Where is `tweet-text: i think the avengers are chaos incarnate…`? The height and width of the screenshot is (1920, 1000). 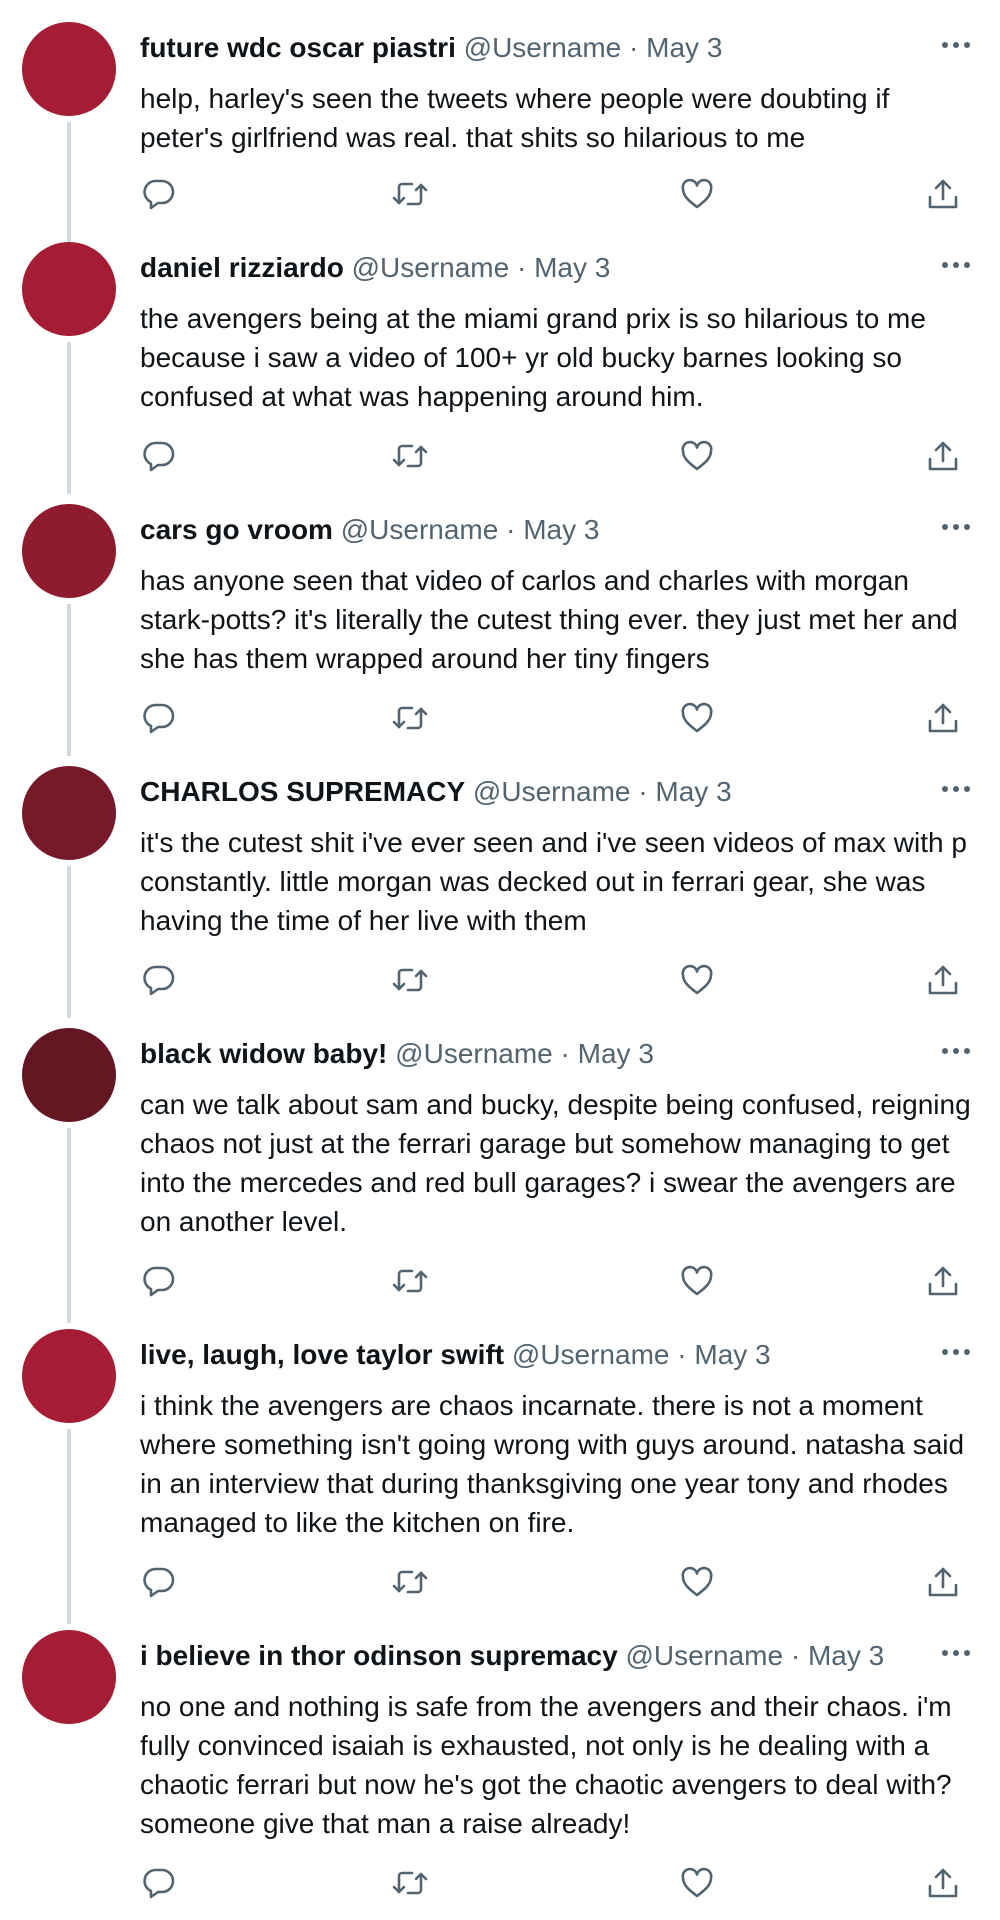 tweet-text: i think the avengers are chaos incarnate… is located at coordinates (552, 1464).